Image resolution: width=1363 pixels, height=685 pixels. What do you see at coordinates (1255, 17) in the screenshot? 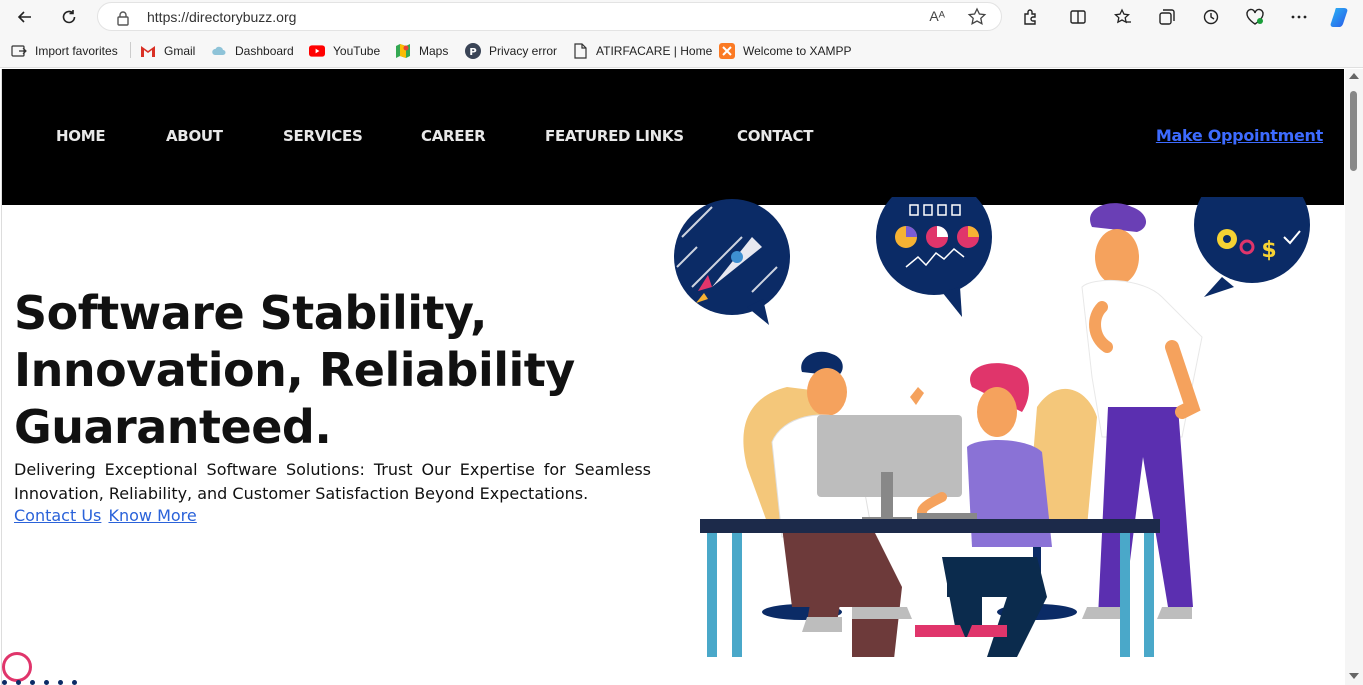
I see `browser-essentials-icon` at bounding box center [1255, 17].